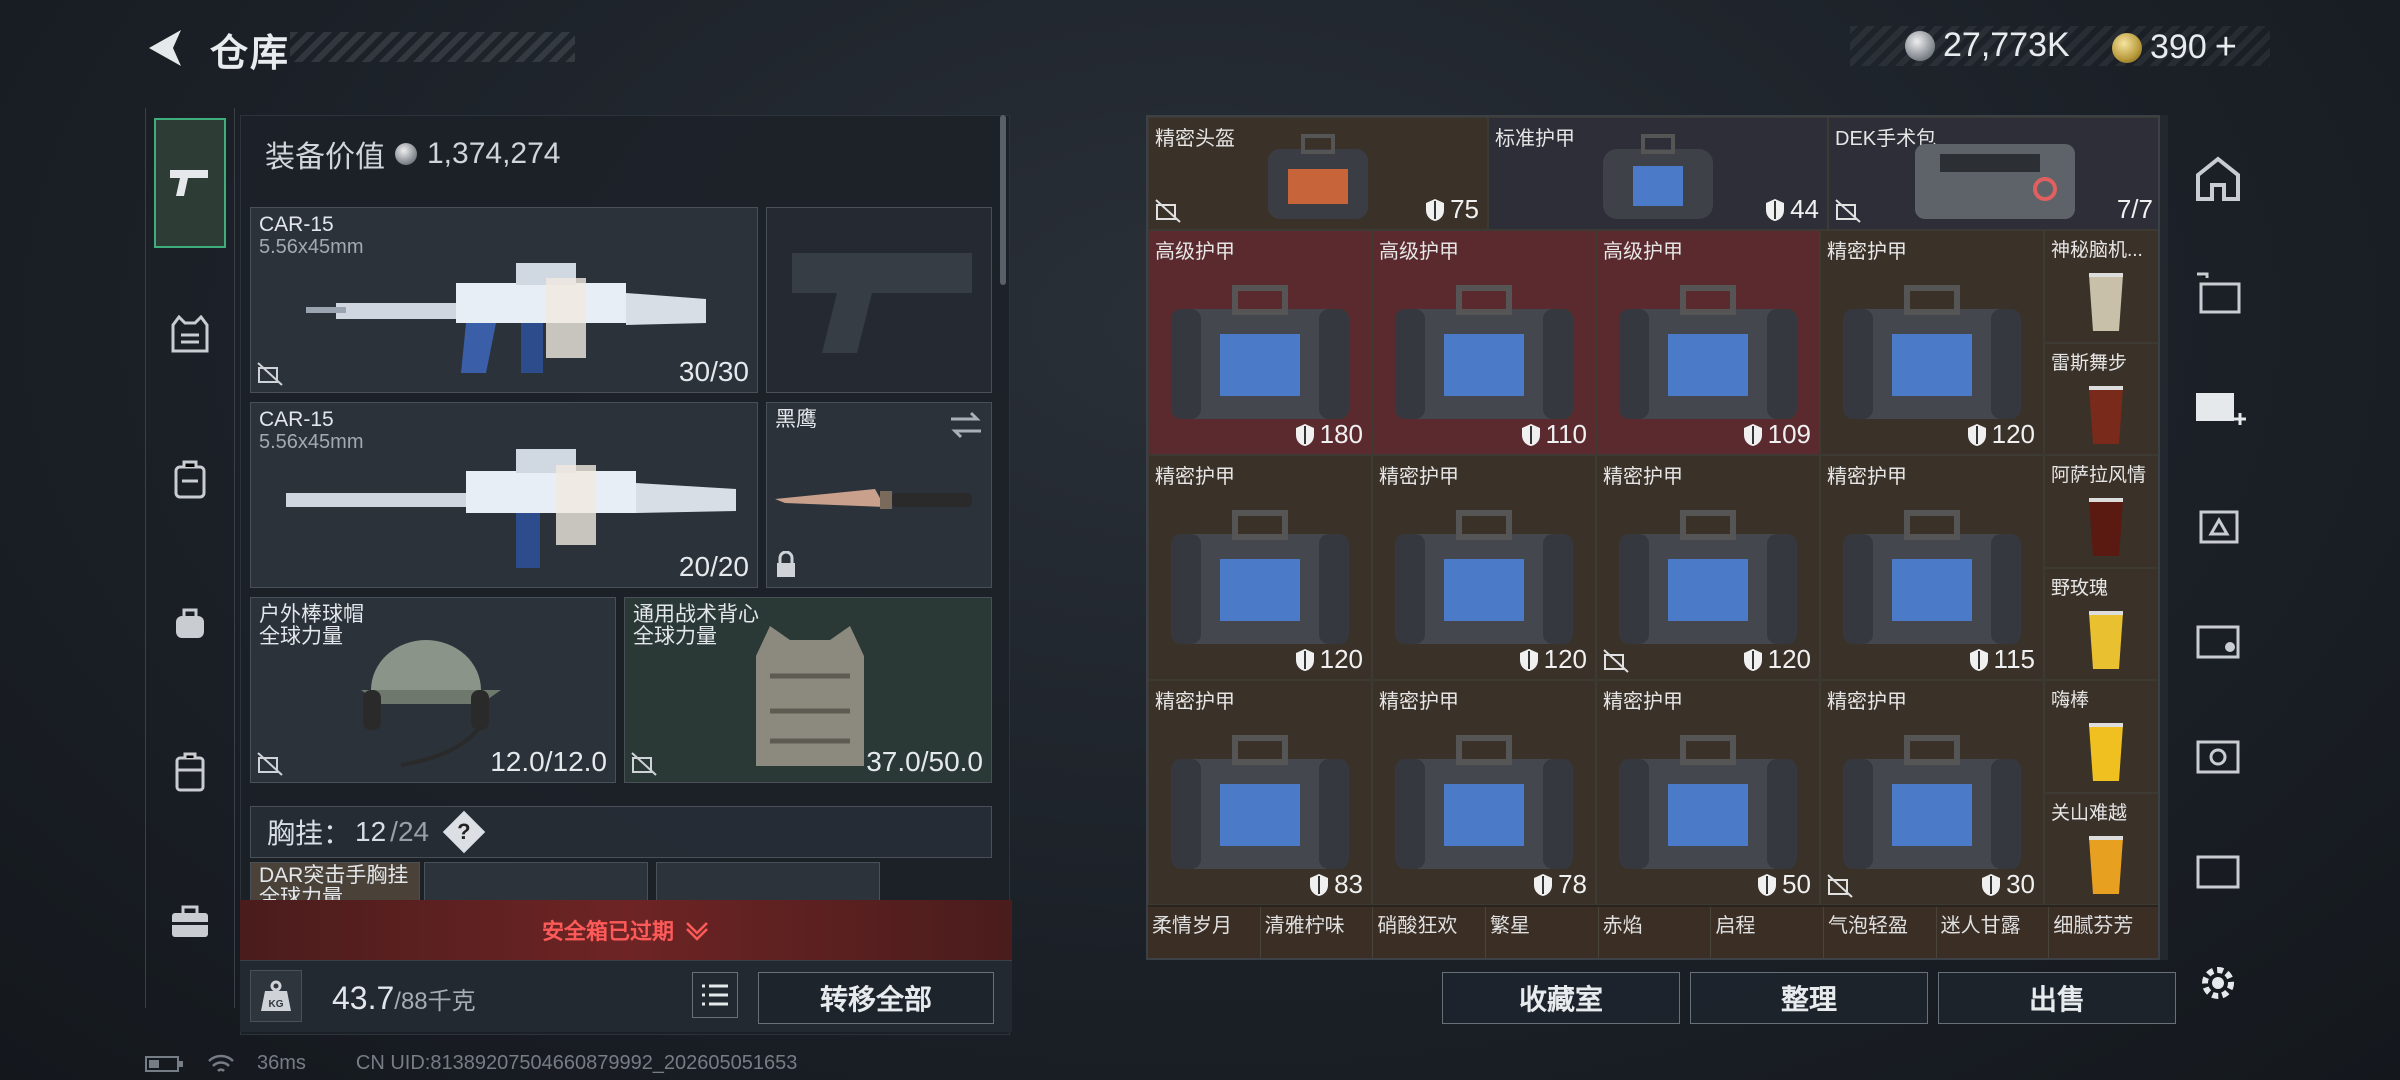  I want to click on primary-weapon-slot: CAR-15 5.56x45mm 30/30, so click(504, 300).